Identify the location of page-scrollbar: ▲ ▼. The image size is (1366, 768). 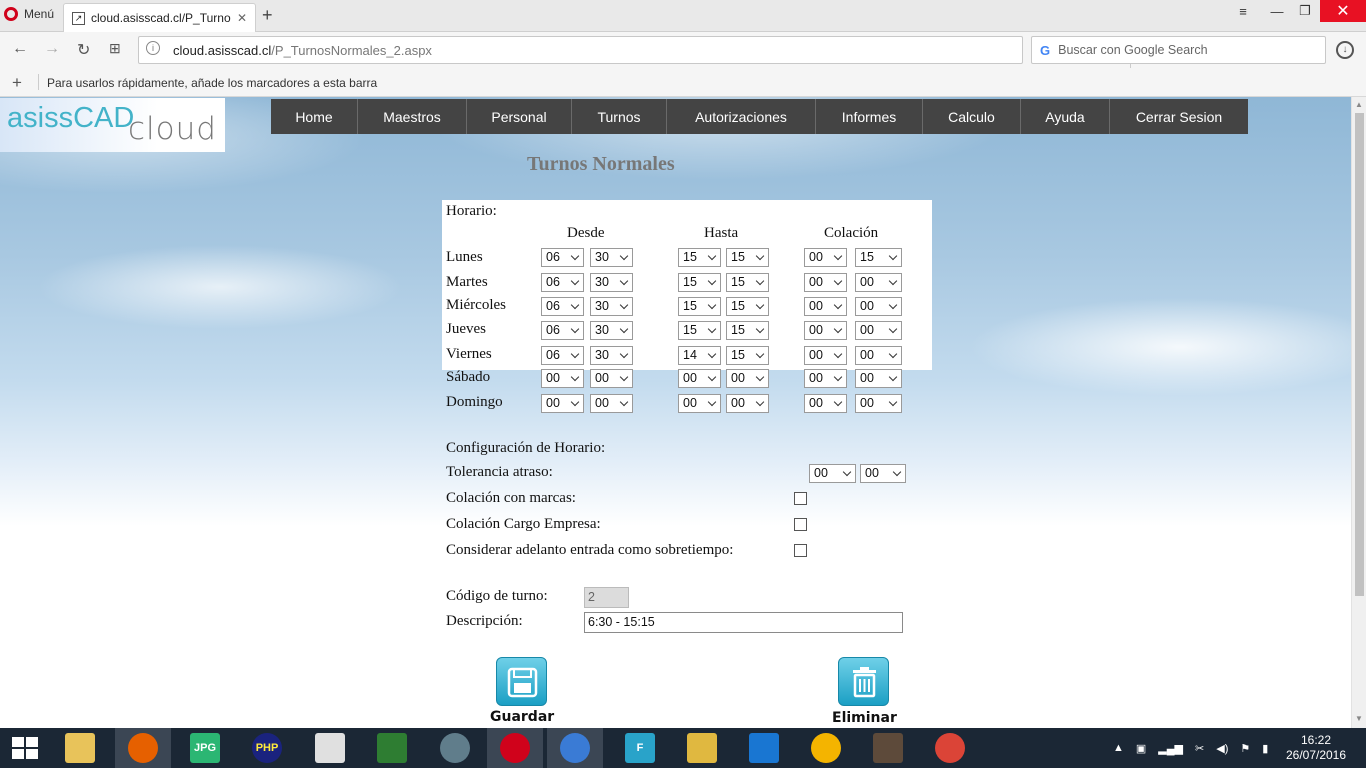
(1358, 412).